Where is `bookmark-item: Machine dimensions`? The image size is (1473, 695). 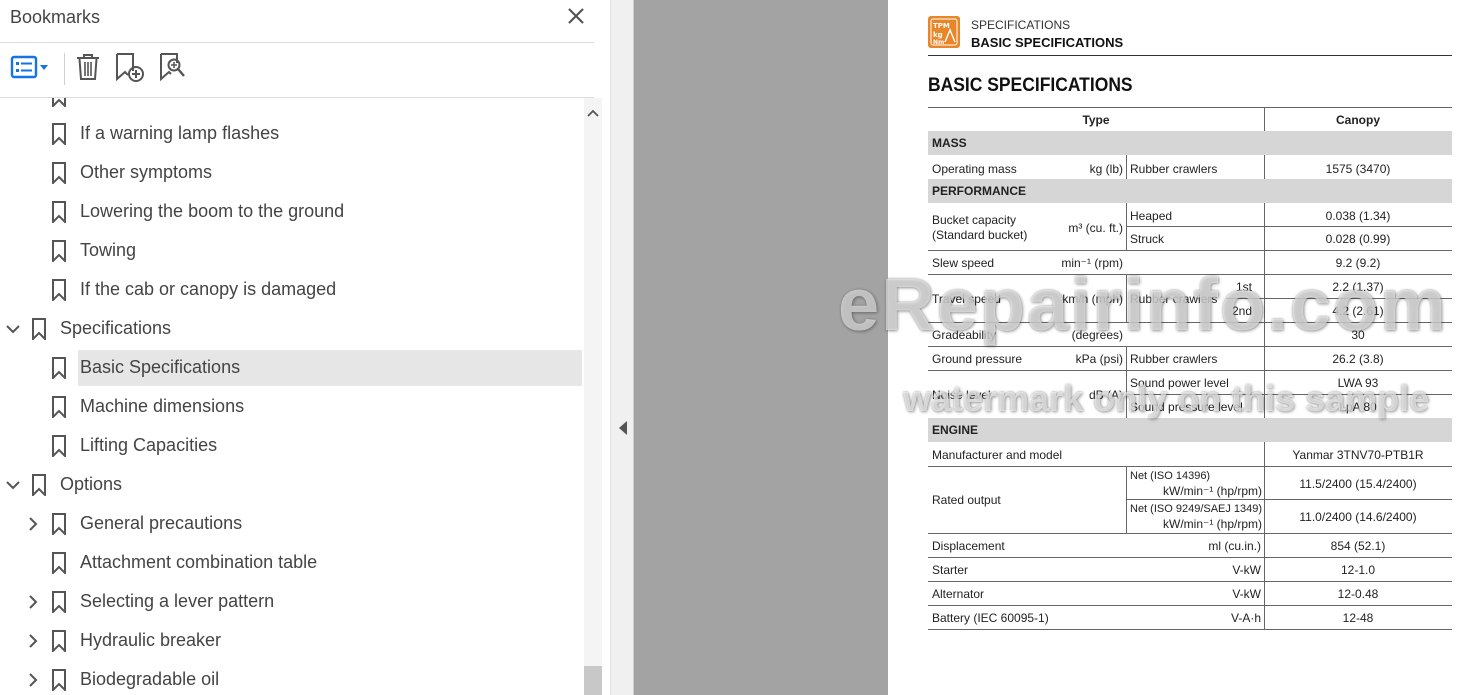
bookmark-item: Machine dimensions is located at coordinates (292, 407).